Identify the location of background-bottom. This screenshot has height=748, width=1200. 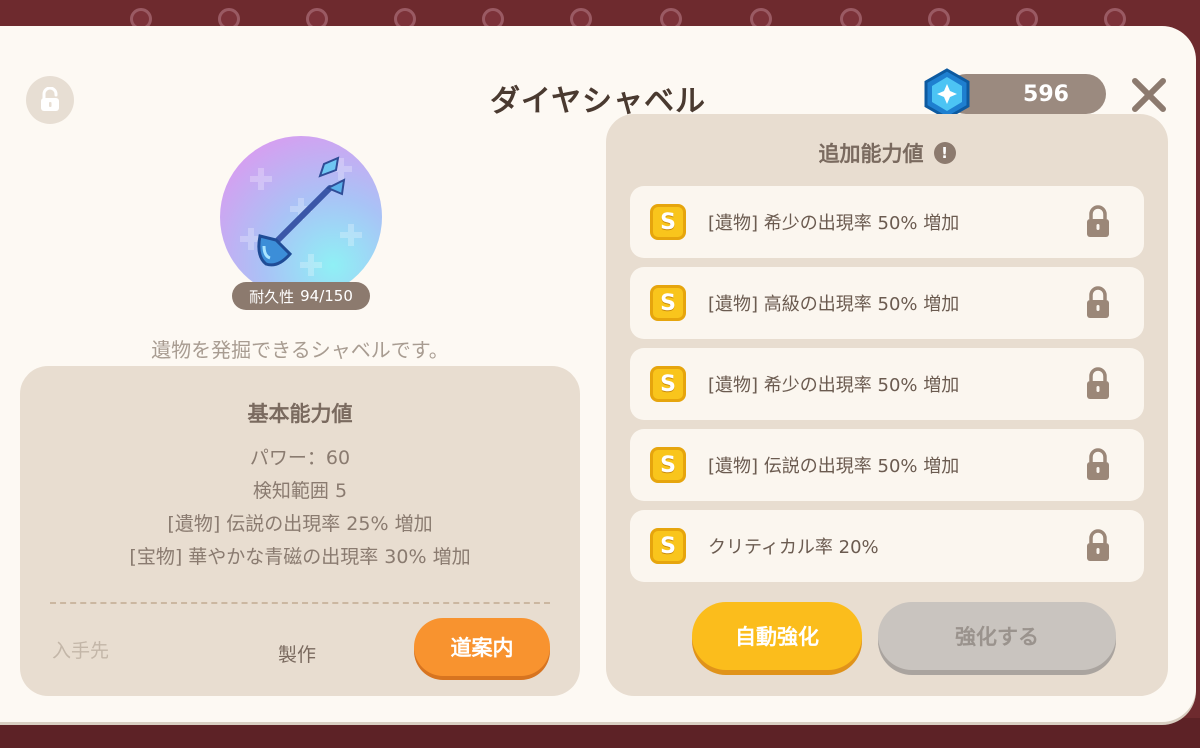
(600, 733).